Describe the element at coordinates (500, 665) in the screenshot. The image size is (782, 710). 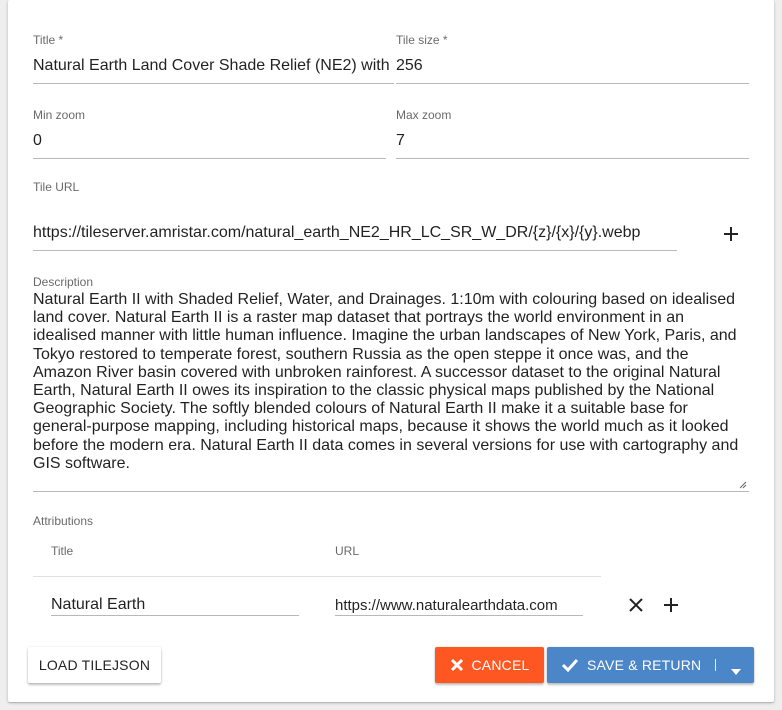
I see `cancel-label: CANCEL` at that location.